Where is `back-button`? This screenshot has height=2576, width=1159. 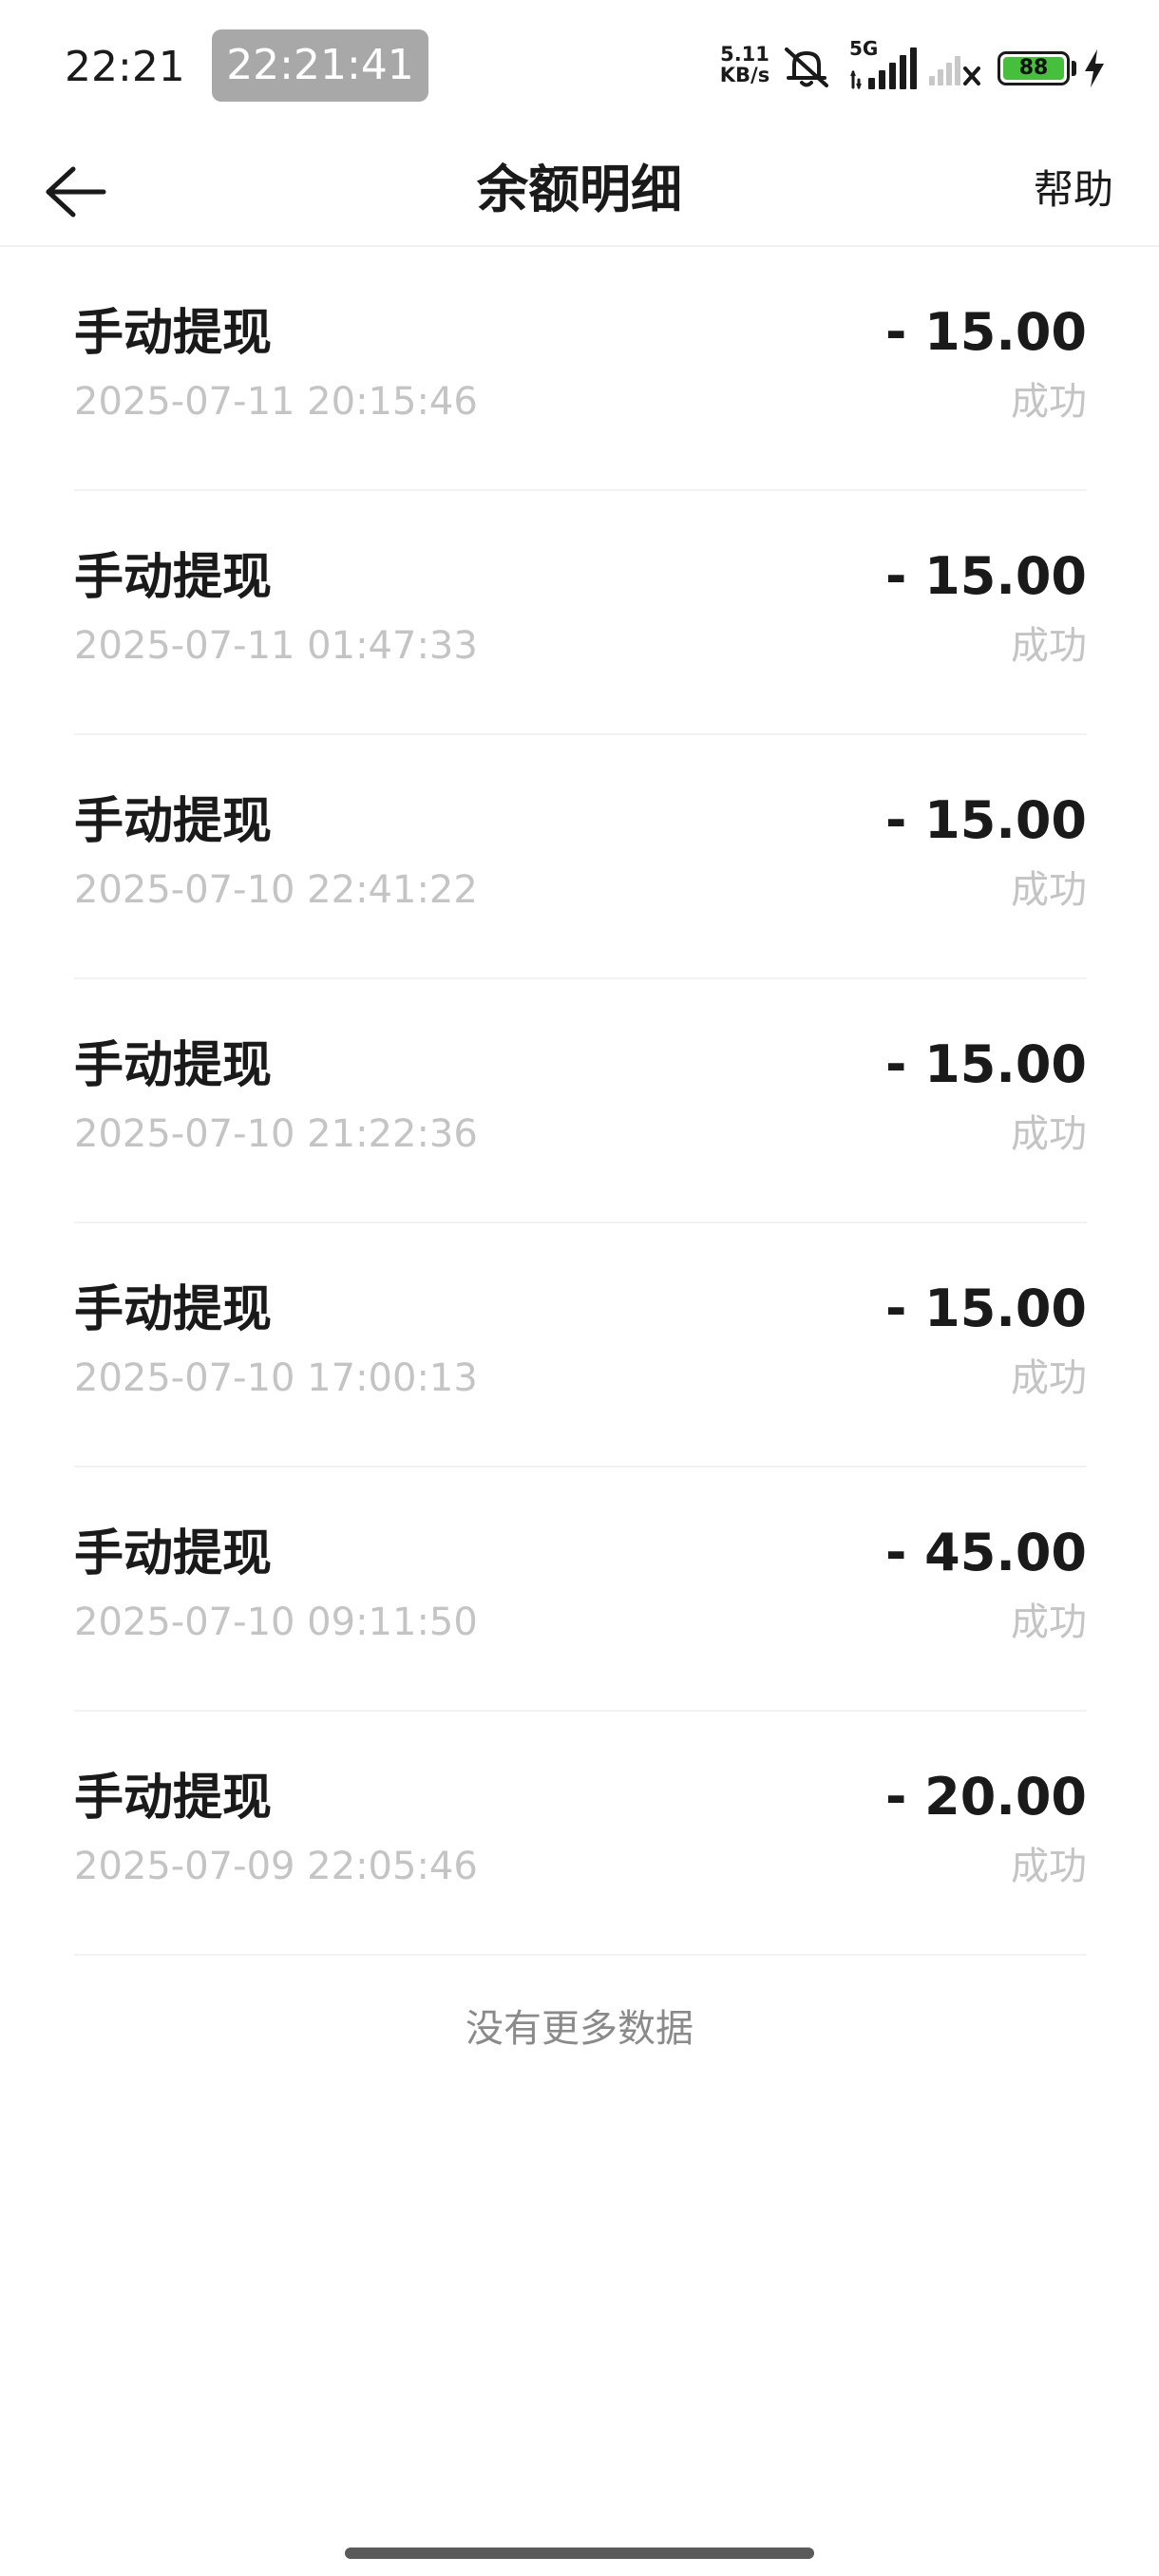 back-button is located at coordinates (76, 192).